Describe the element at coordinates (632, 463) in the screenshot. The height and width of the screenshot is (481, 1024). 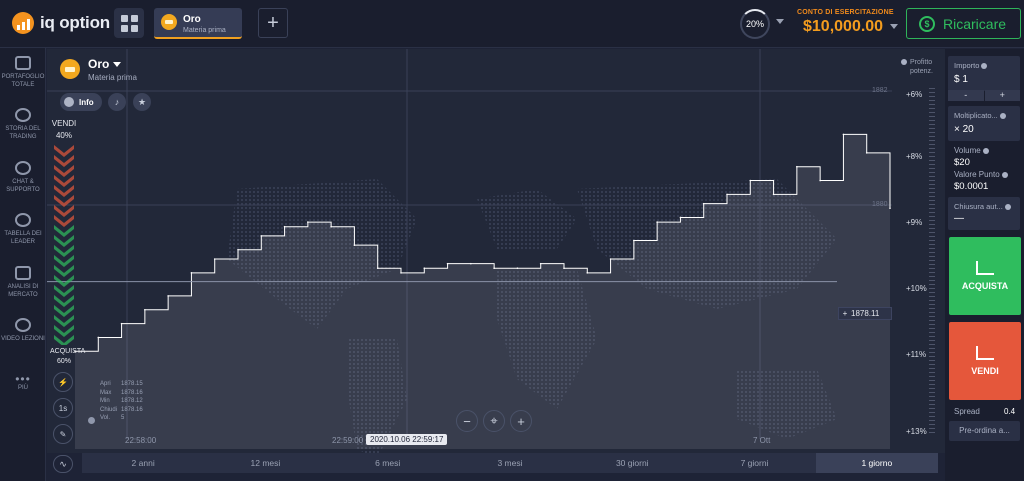
I see `range-30d: 30 giorni` at that location.